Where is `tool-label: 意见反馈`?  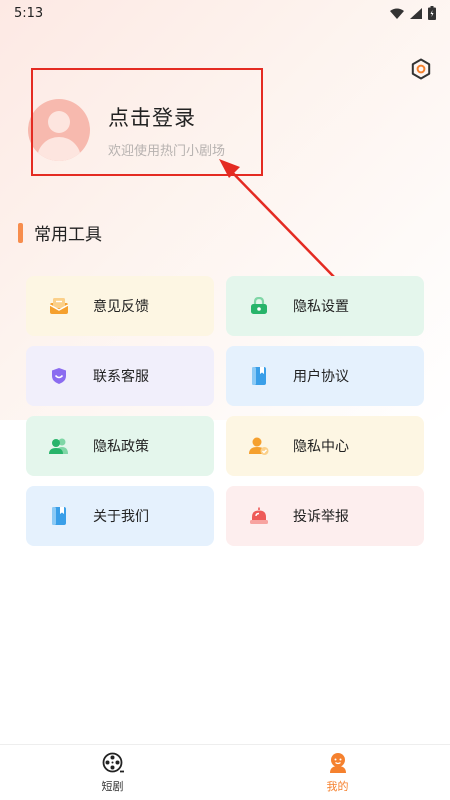
tool-label: 意见反馈 is located at coordinates (121, 307).